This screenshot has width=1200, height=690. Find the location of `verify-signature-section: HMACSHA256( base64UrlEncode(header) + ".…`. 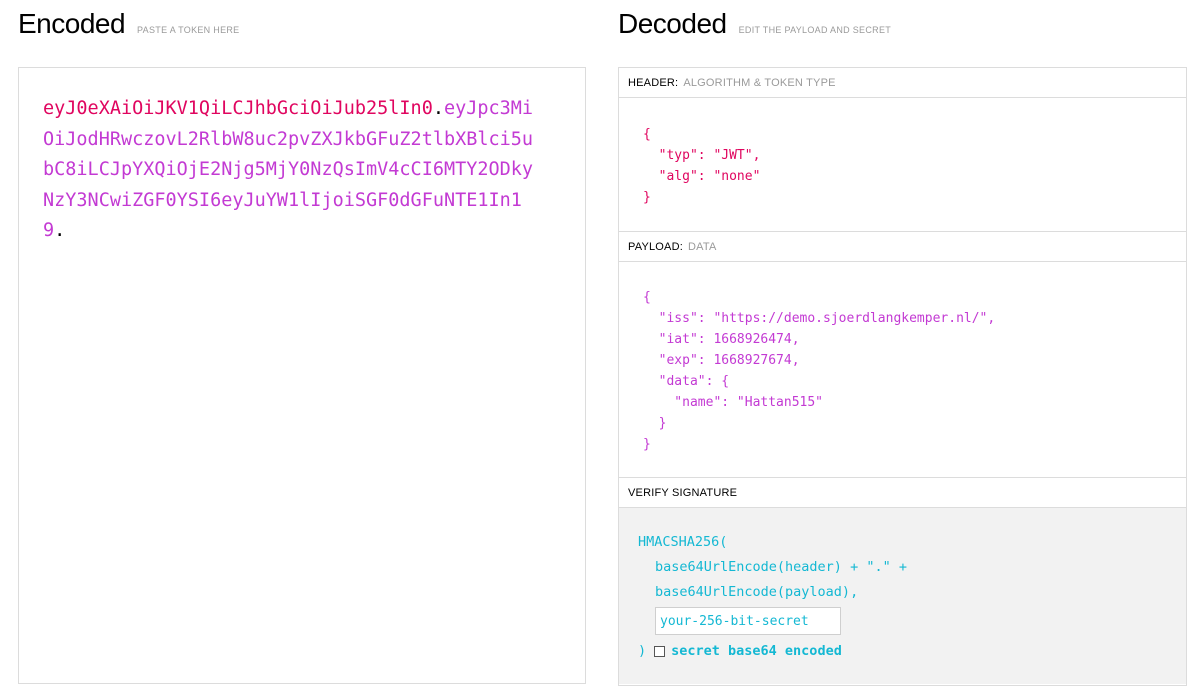

verify-signature-section: HMACSHA256( base64UrlEncode(header) + ".… is located at coordinates (902, 596).